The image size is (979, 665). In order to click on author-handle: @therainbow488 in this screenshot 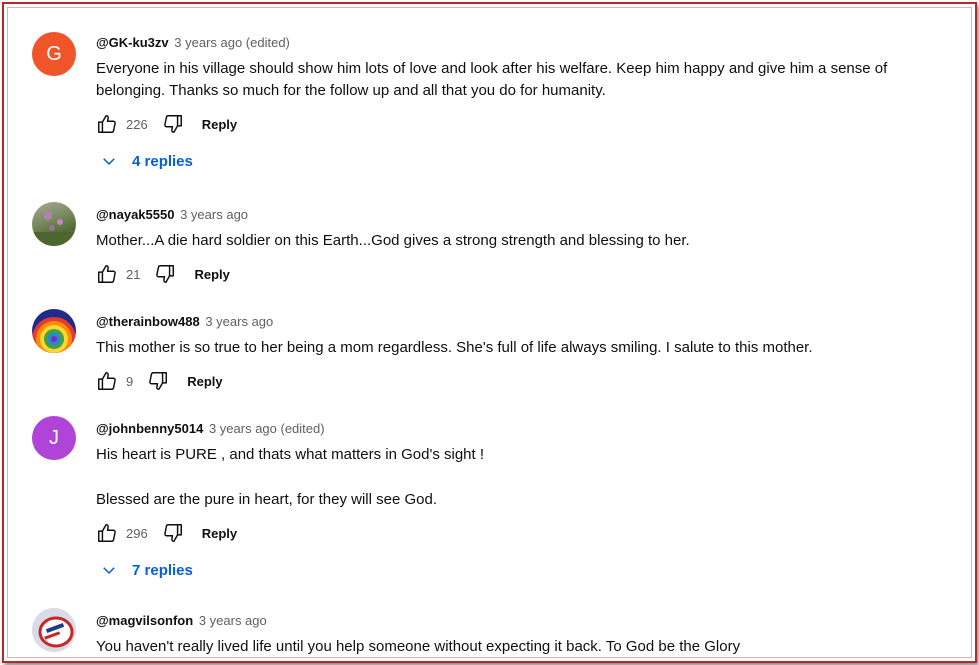, I will do `click(148, 321)`.